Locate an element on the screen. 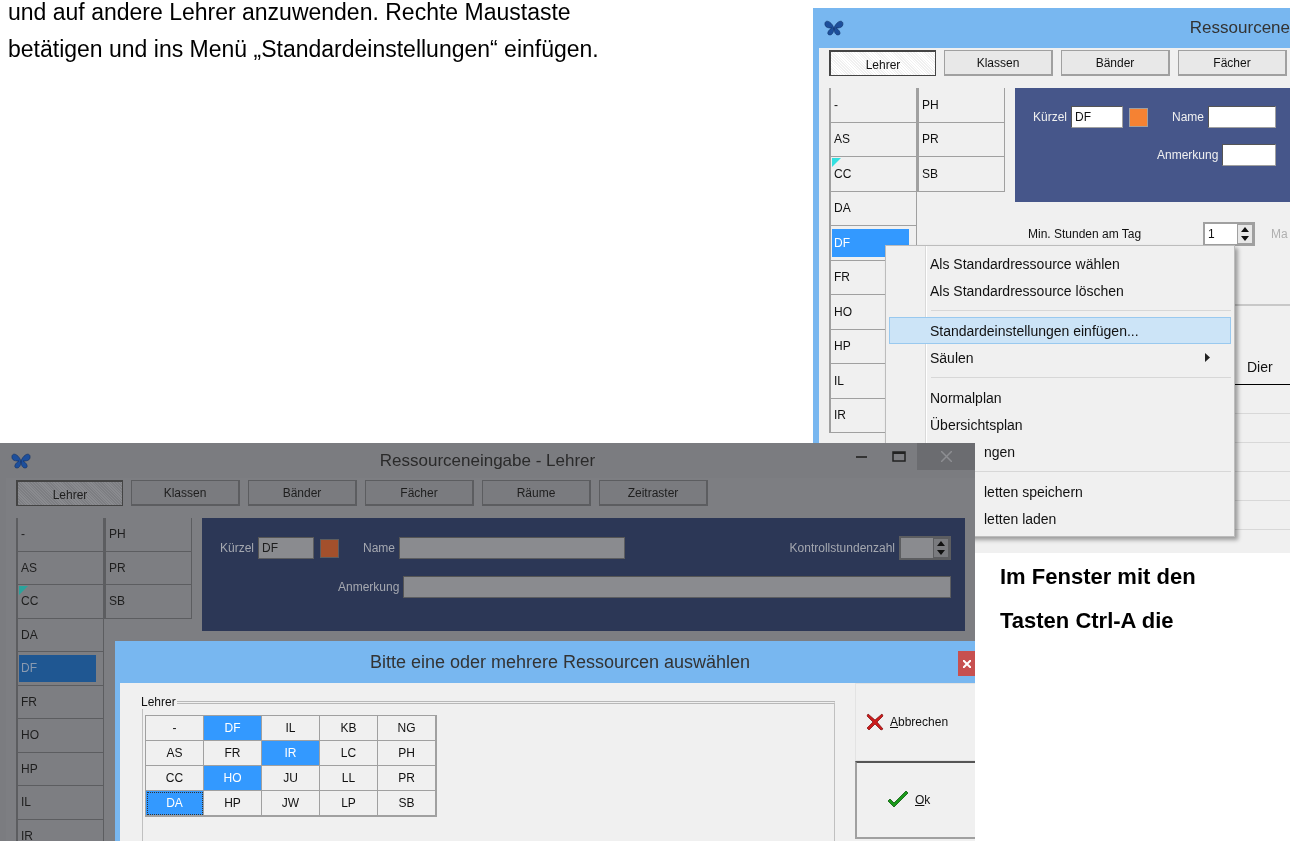  list-item: IR is located at coordinates (61, 830).